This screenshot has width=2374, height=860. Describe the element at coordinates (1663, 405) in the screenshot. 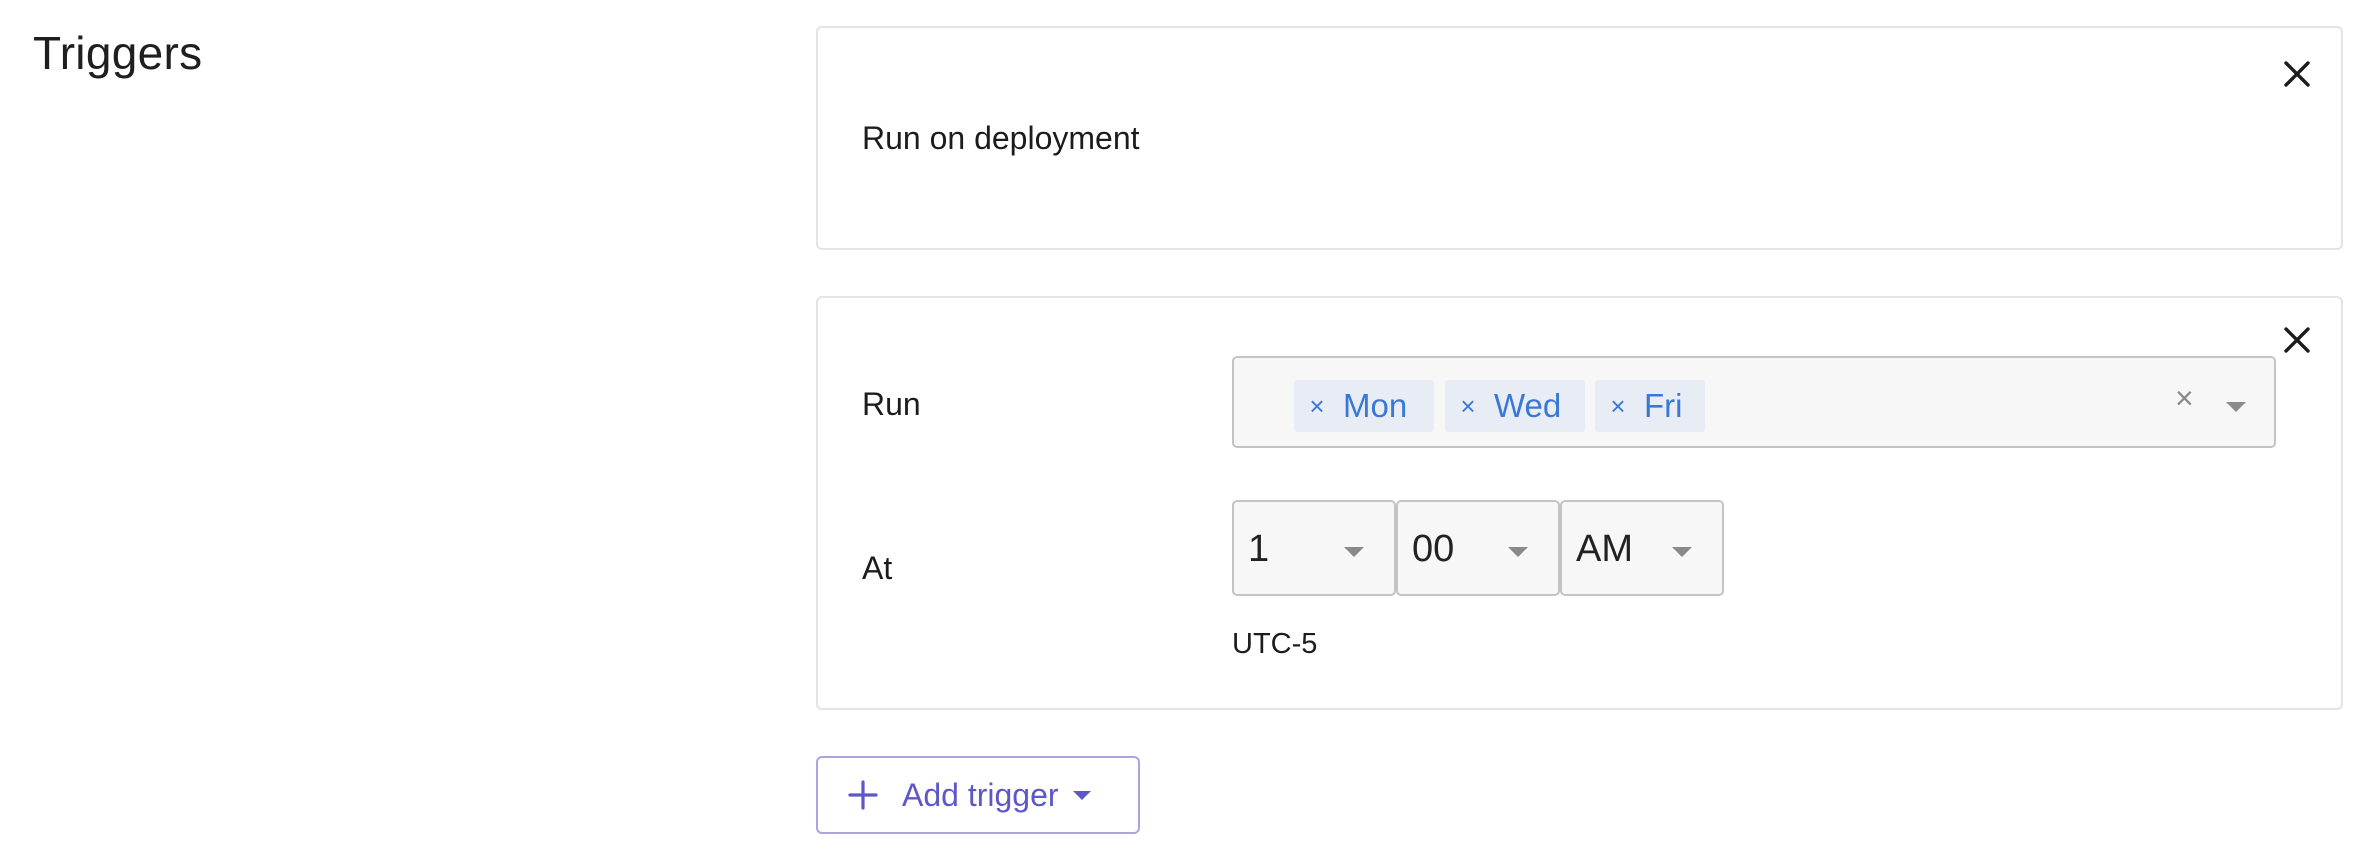

I see `chip-label: Fri` at that location.